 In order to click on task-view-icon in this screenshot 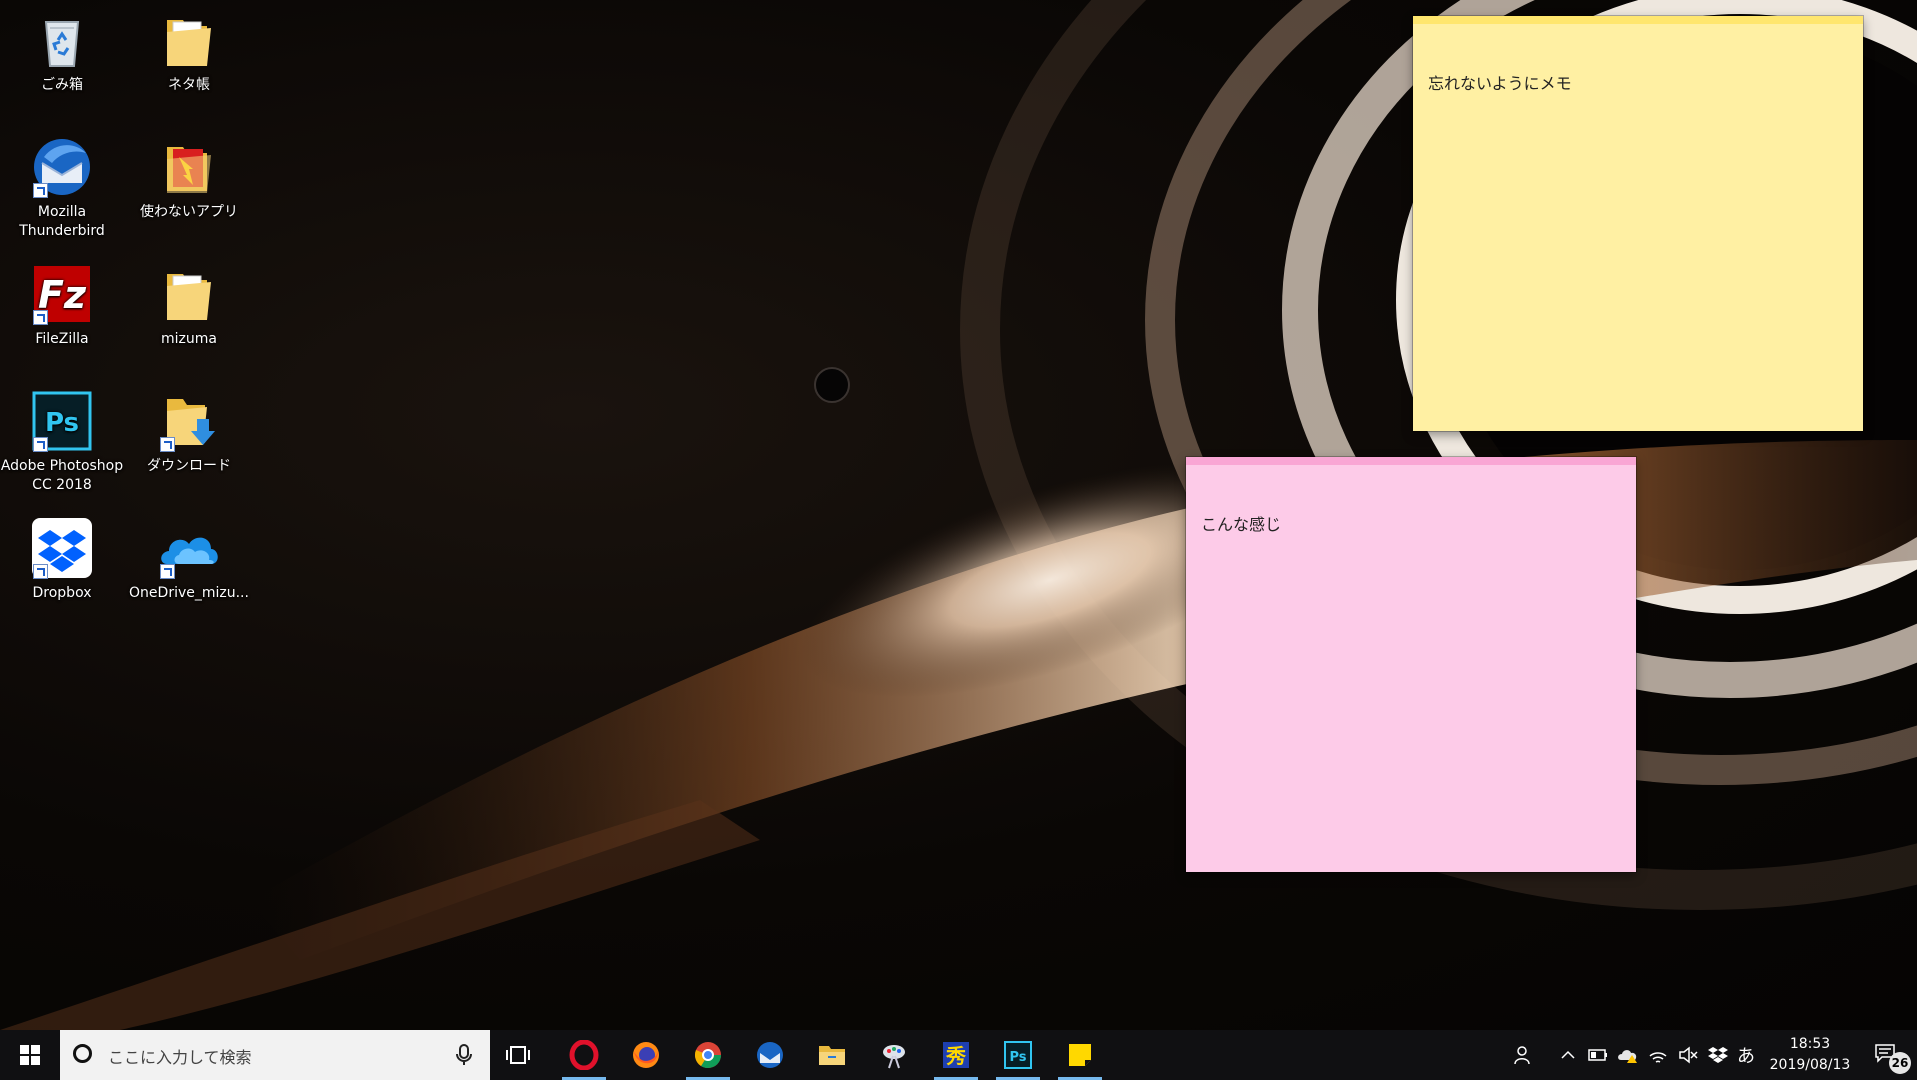, I will do `click(518, 1055)`.